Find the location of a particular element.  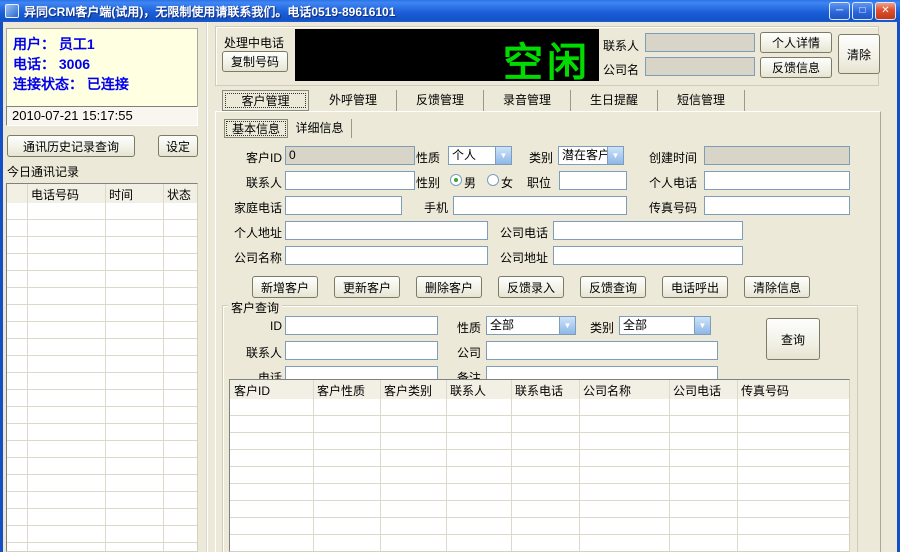

clear-call-button: 清除 is located at coordinates (859, 54).